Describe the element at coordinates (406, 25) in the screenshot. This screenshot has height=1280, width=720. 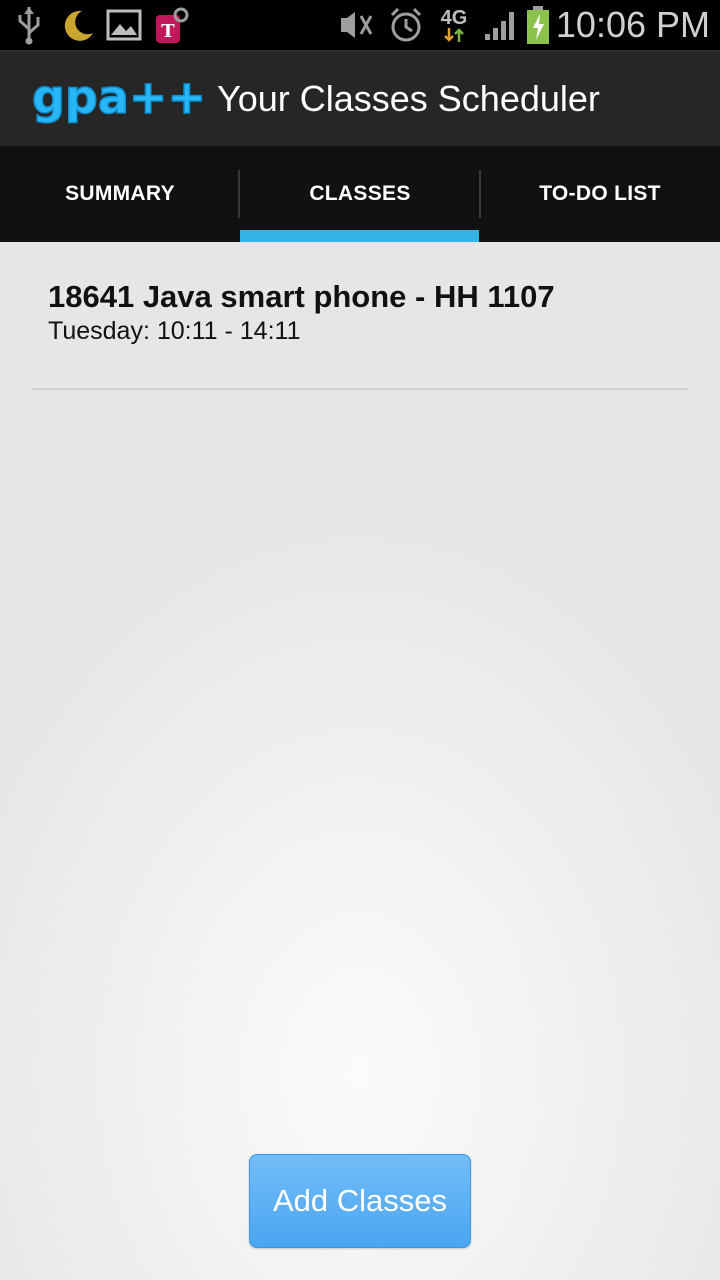
I see `alarm-icon` at that location.